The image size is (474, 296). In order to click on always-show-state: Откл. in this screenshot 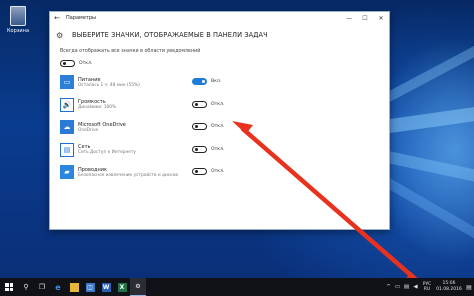, I will do `click(86, 63)`.